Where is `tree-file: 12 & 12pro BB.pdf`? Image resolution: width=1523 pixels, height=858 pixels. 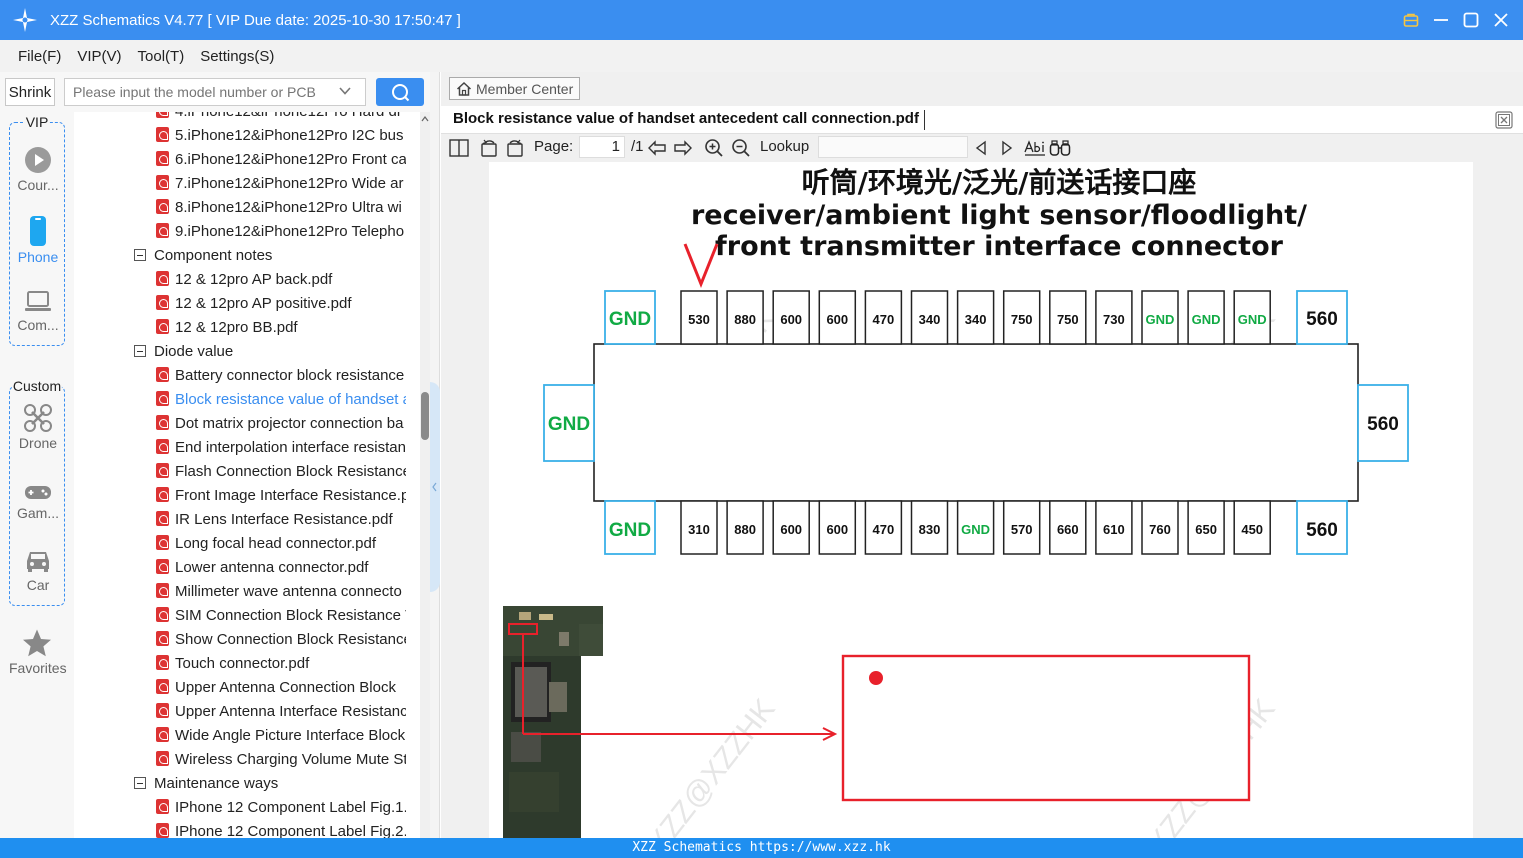
tree-file: 12 & 12pro BB.pdf is located at coordinates (281, 328).